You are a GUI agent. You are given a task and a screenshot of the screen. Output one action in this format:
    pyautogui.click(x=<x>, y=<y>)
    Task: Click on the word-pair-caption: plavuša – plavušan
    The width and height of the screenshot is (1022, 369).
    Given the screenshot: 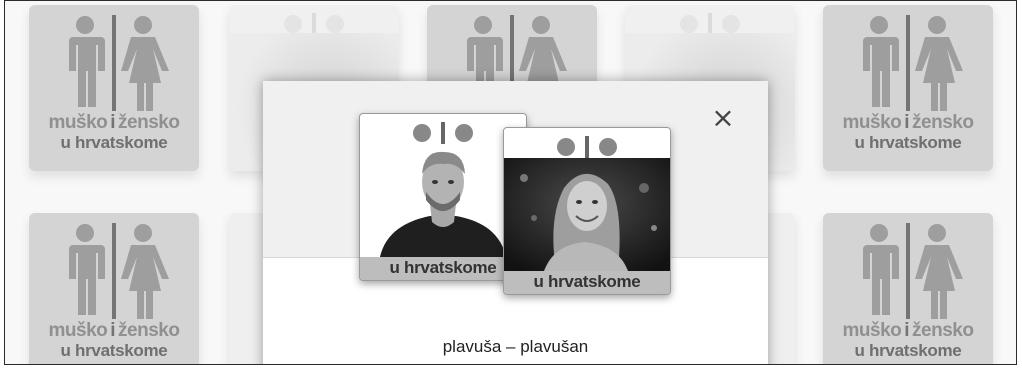 What is the action you would take?
    pyautogui.click(x=515, y=346)
    